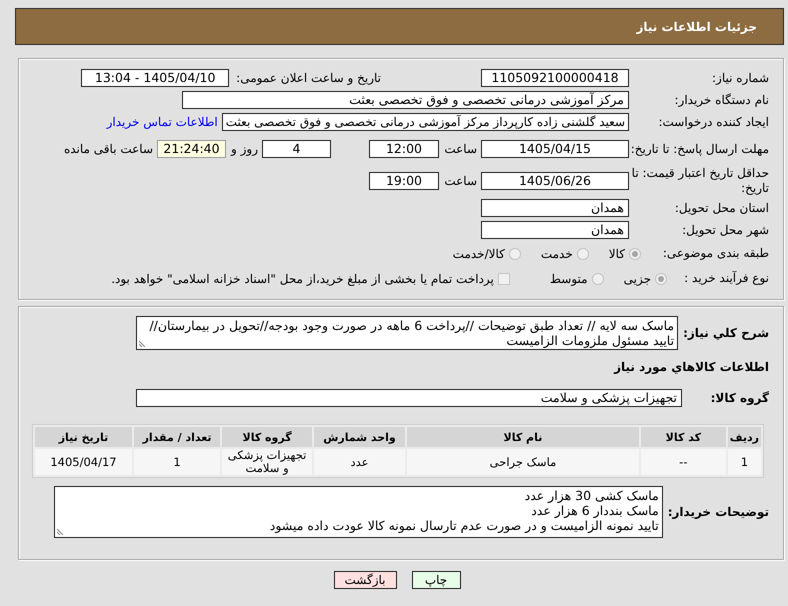 The height and width of the screenshot is (606, 788). What do you see at coordinates (721, 208) in the screenshot?
I see `field-label: استان محل تحویل:` at bounding box center [721, 208].